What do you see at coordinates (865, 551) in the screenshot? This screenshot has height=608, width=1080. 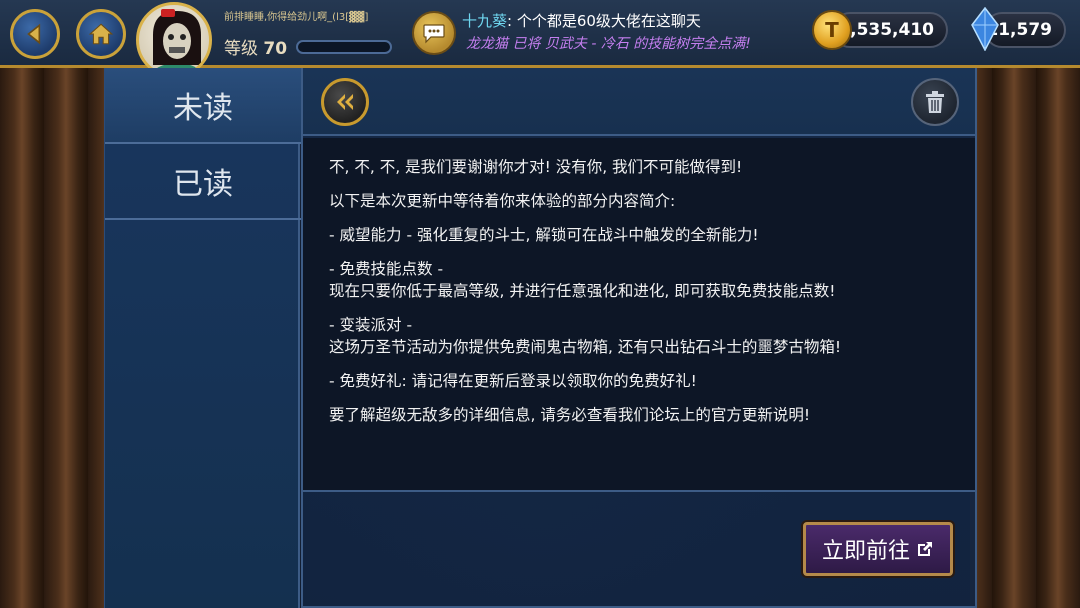 I see `go-now-label: 立即前往` at bounding box center [865, 551].